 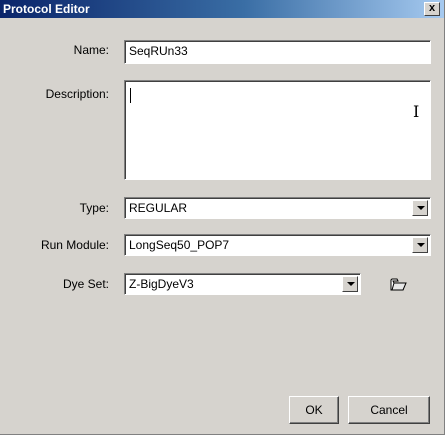 I want to click on run-module-label: Run Module:, so click(x=74, y=245).